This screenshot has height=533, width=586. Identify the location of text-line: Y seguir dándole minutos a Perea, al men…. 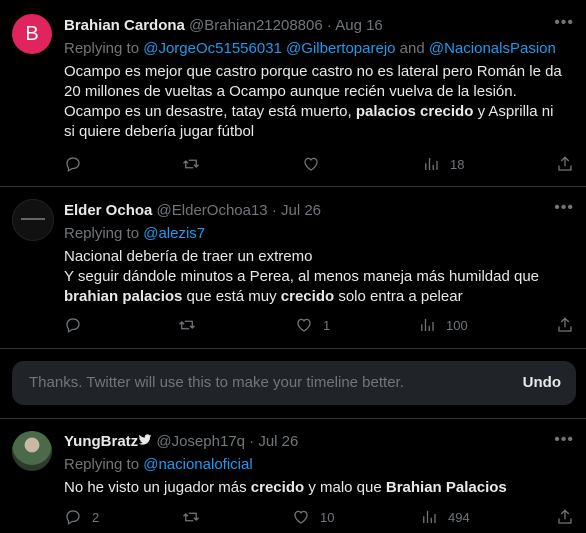
(302, 276).